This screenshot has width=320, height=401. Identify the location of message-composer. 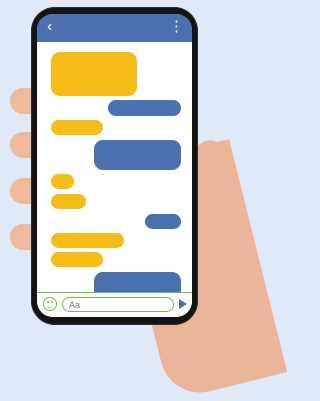
(114, 304).